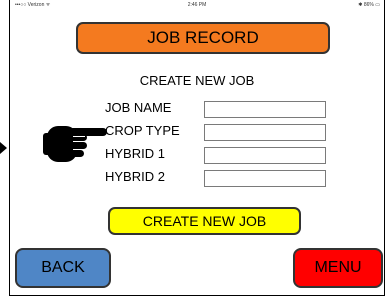  What do you see at coordinates (3, 148) in the screenshot?
I see `triangle-bullet-icon` at bounding box center [3, 148].